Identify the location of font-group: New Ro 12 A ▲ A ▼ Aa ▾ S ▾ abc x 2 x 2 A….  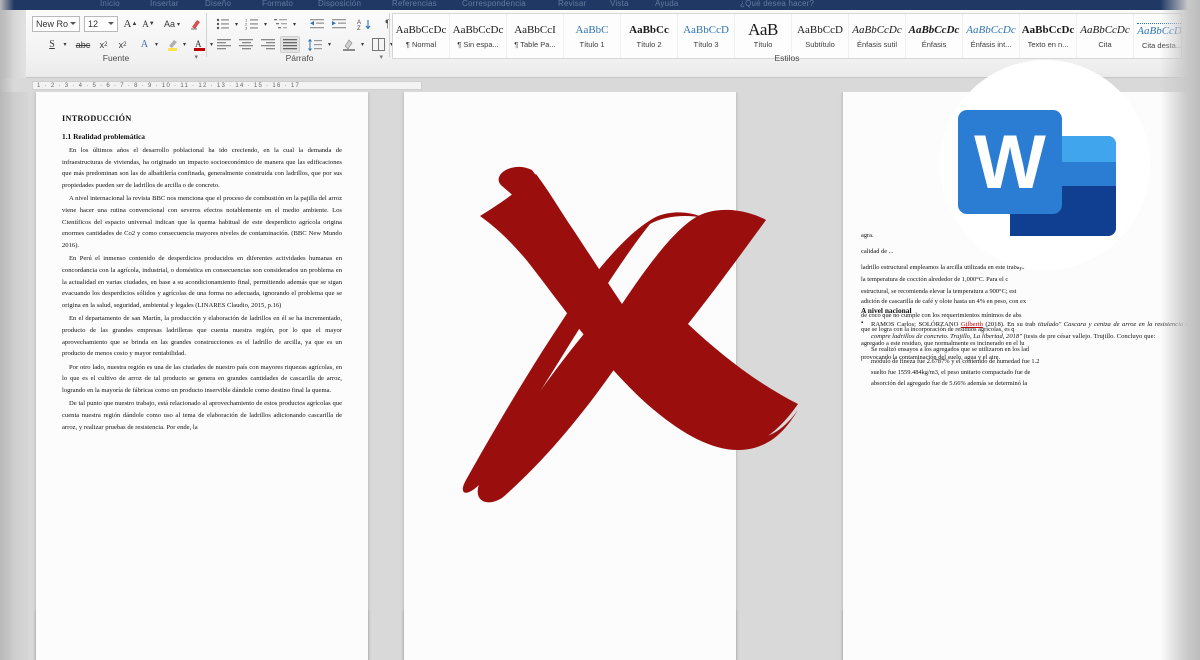
(121, 37).